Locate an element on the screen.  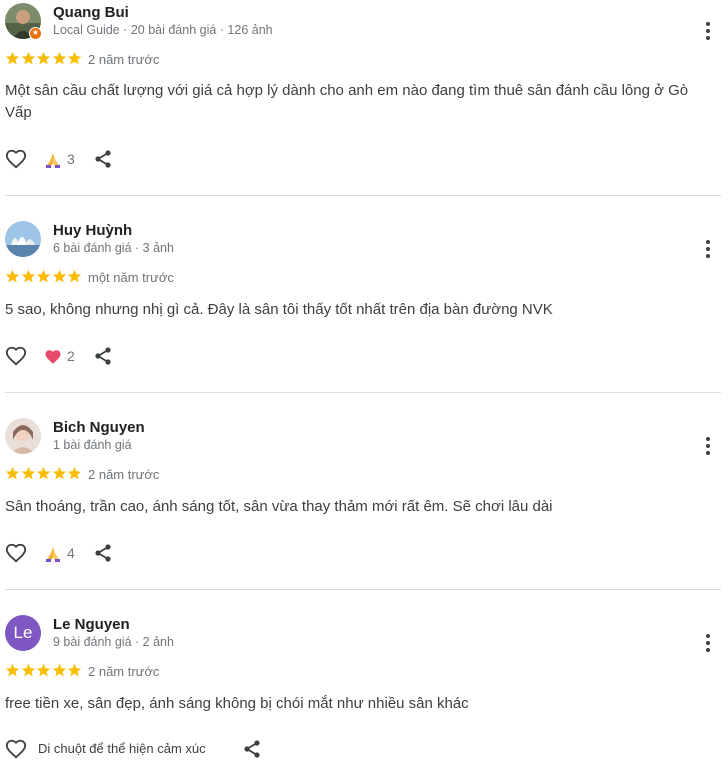
reaction-count: 2 is located at coordinates (71, 356).